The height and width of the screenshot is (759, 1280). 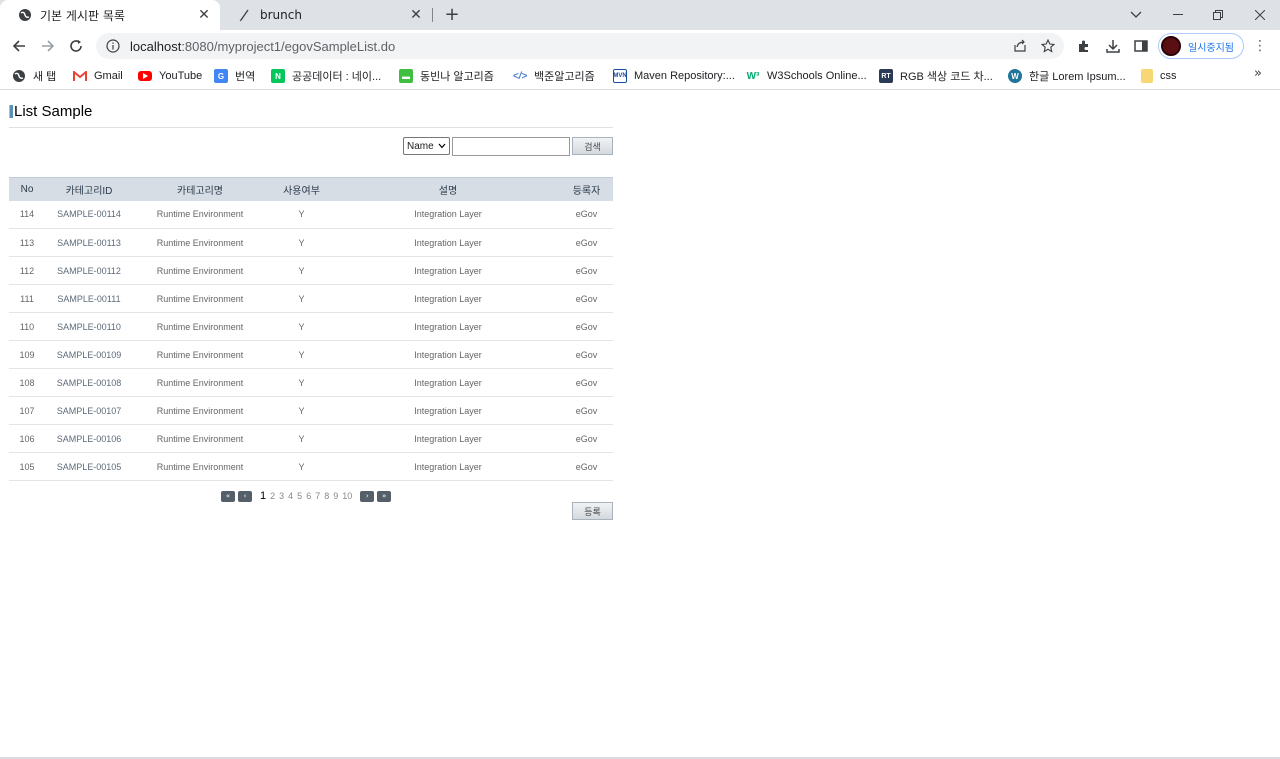 I want to click on tab-search-icon, so click(x=1136, y=15).